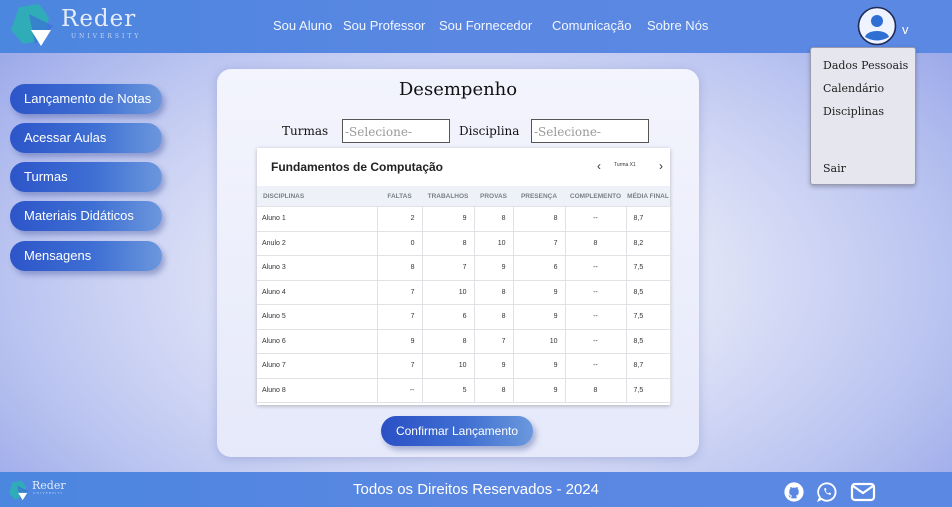 This screenshot has width=952, height=507. Describe the element at coordinates (877, 26) in the screenshot. I see `user-avatar-icon` at that location.